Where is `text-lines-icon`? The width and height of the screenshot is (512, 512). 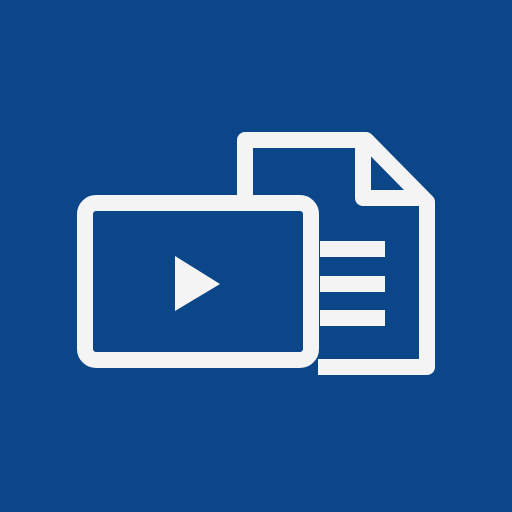 text-lines-icon is located at coordinates (352, 283).